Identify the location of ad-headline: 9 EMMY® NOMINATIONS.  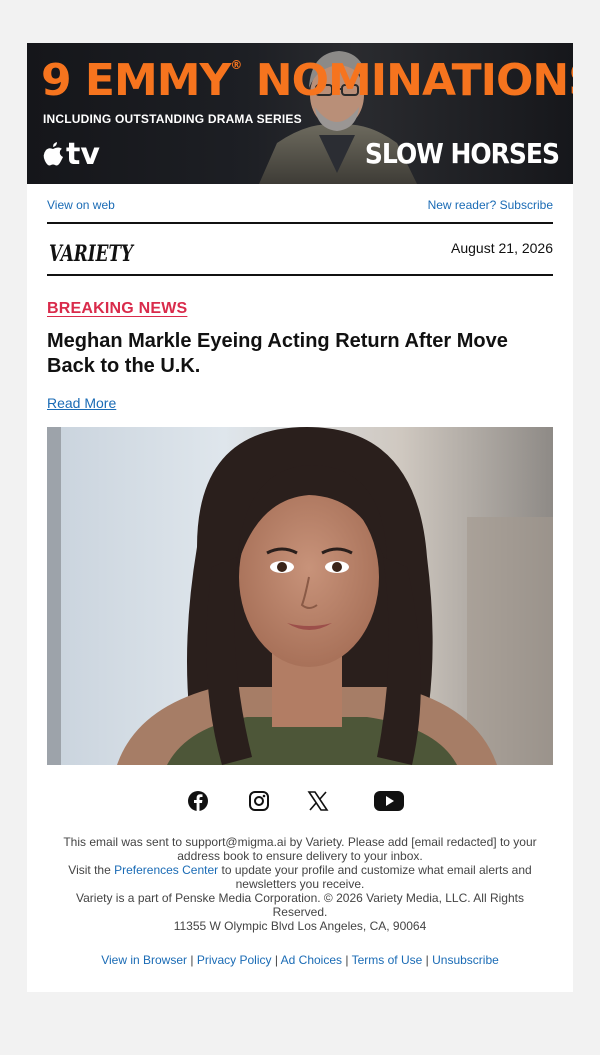
(307, 80).